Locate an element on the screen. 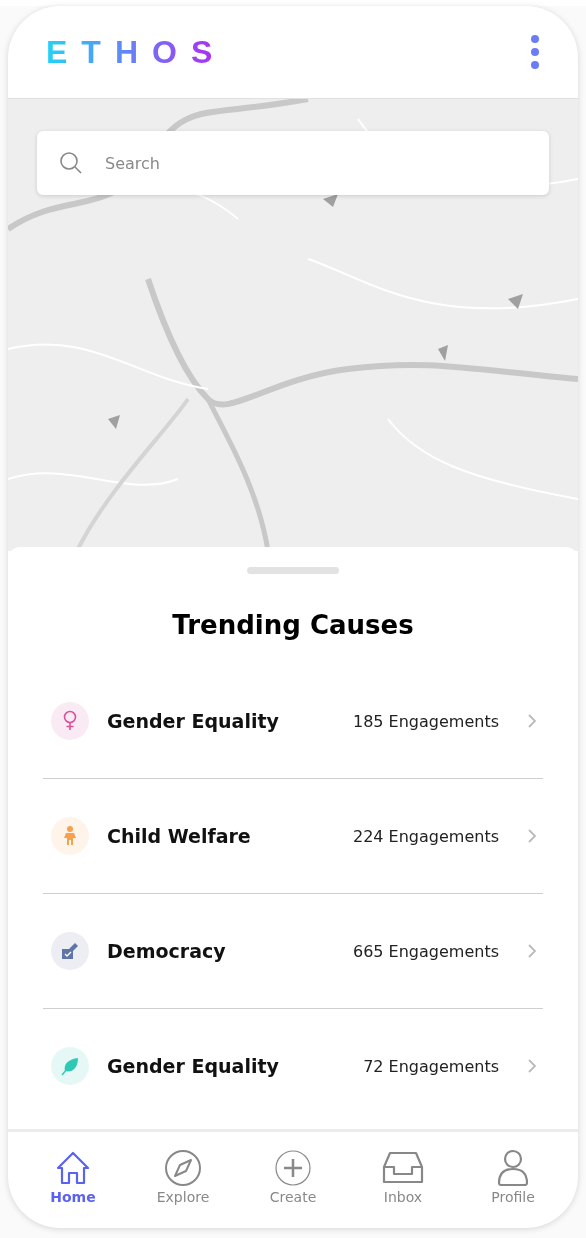 The width and height of the screenshot is (586, 1238). drag-handle is located at coordinates (293, 570).